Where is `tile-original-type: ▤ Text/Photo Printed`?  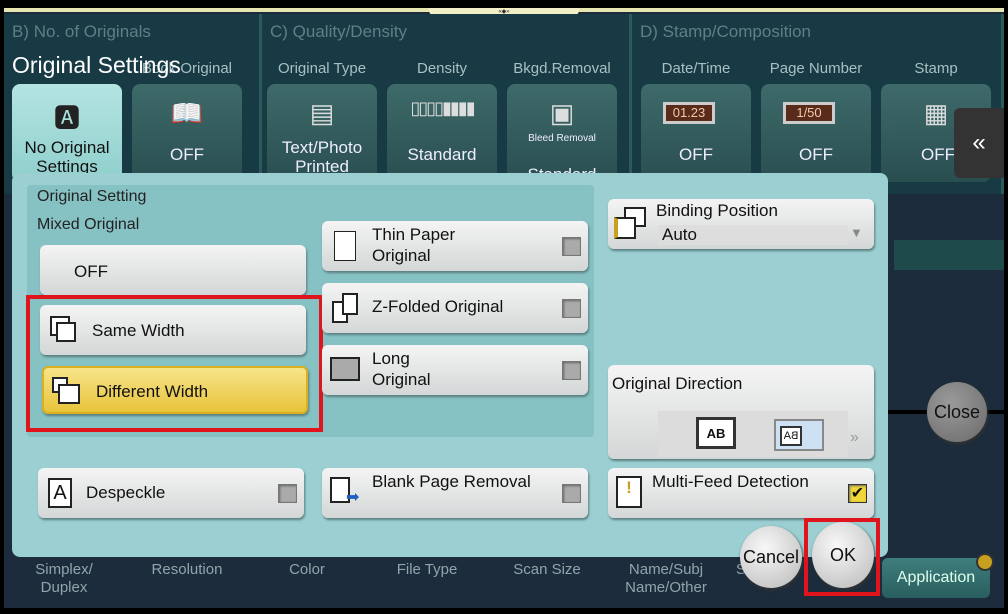
tile-original-type: ▤ Text/Photo Printed is located at coordinates (322, 133).